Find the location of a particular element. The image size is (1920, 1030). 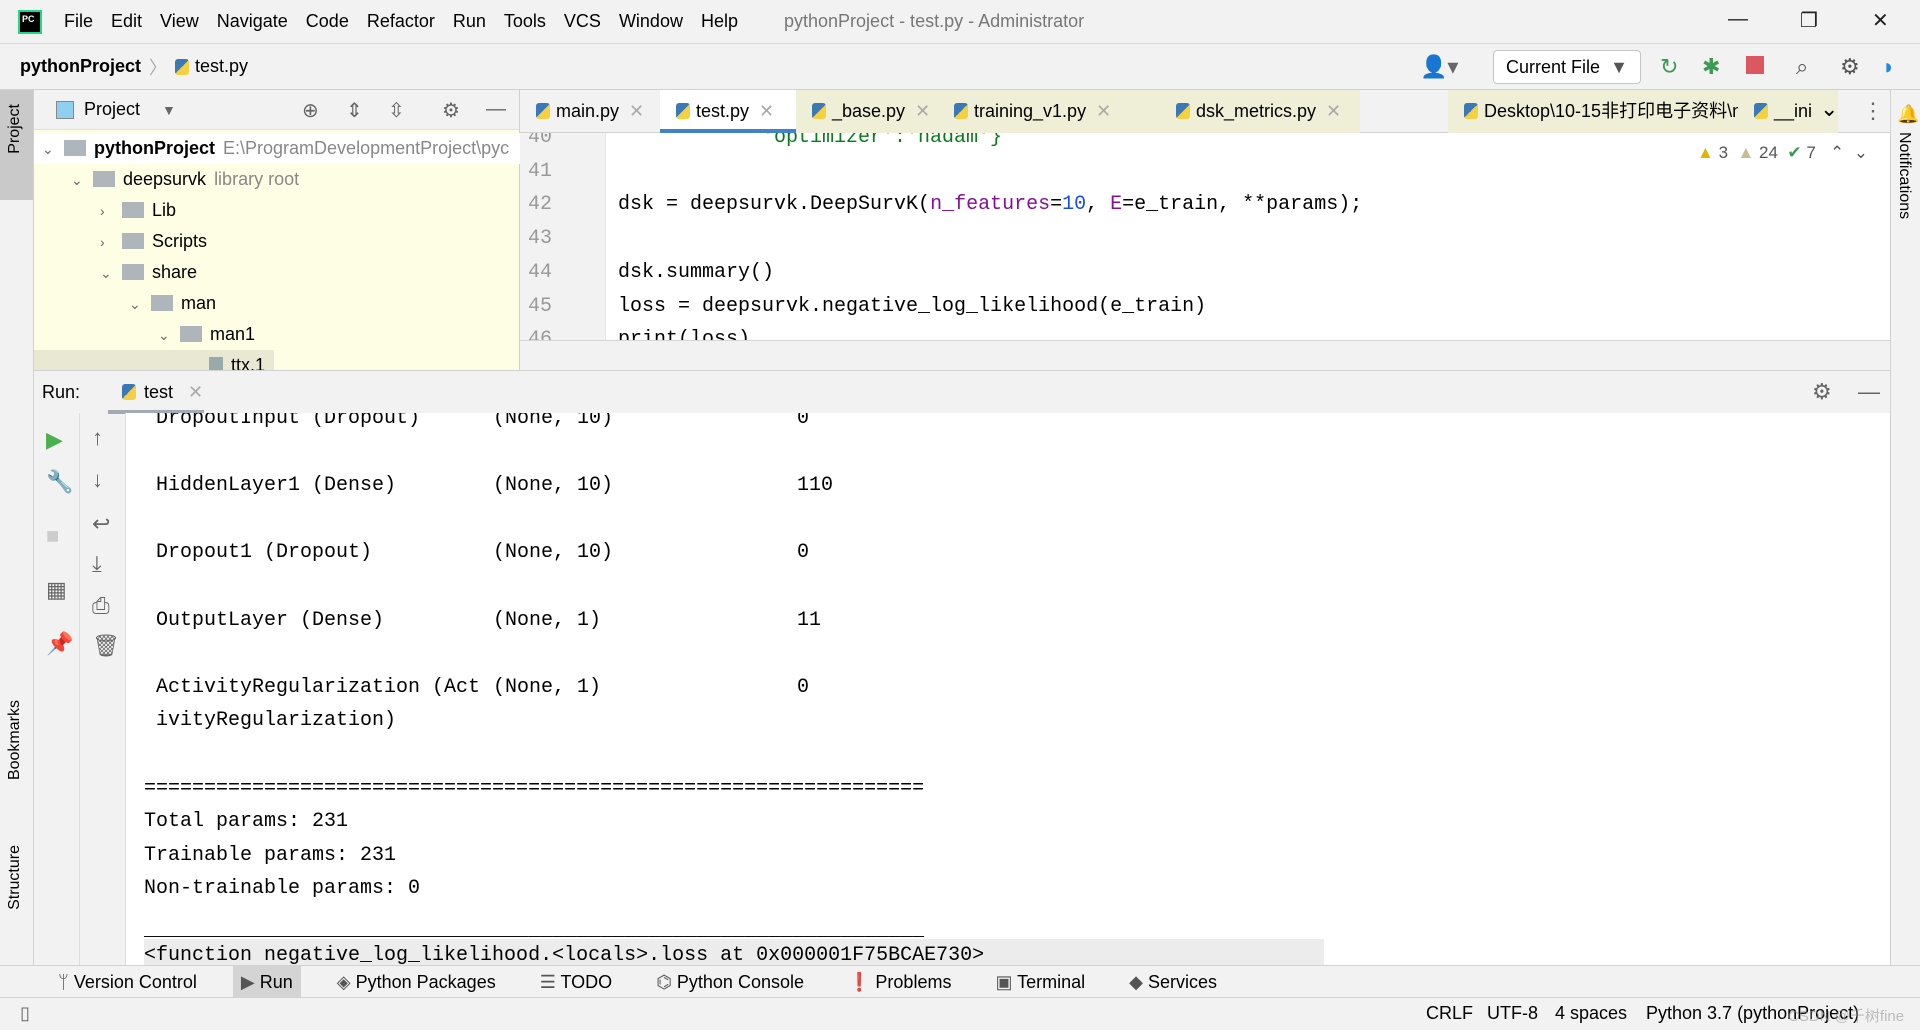

more-options-icon: ⋮ is located at coordinates (1873, 111).